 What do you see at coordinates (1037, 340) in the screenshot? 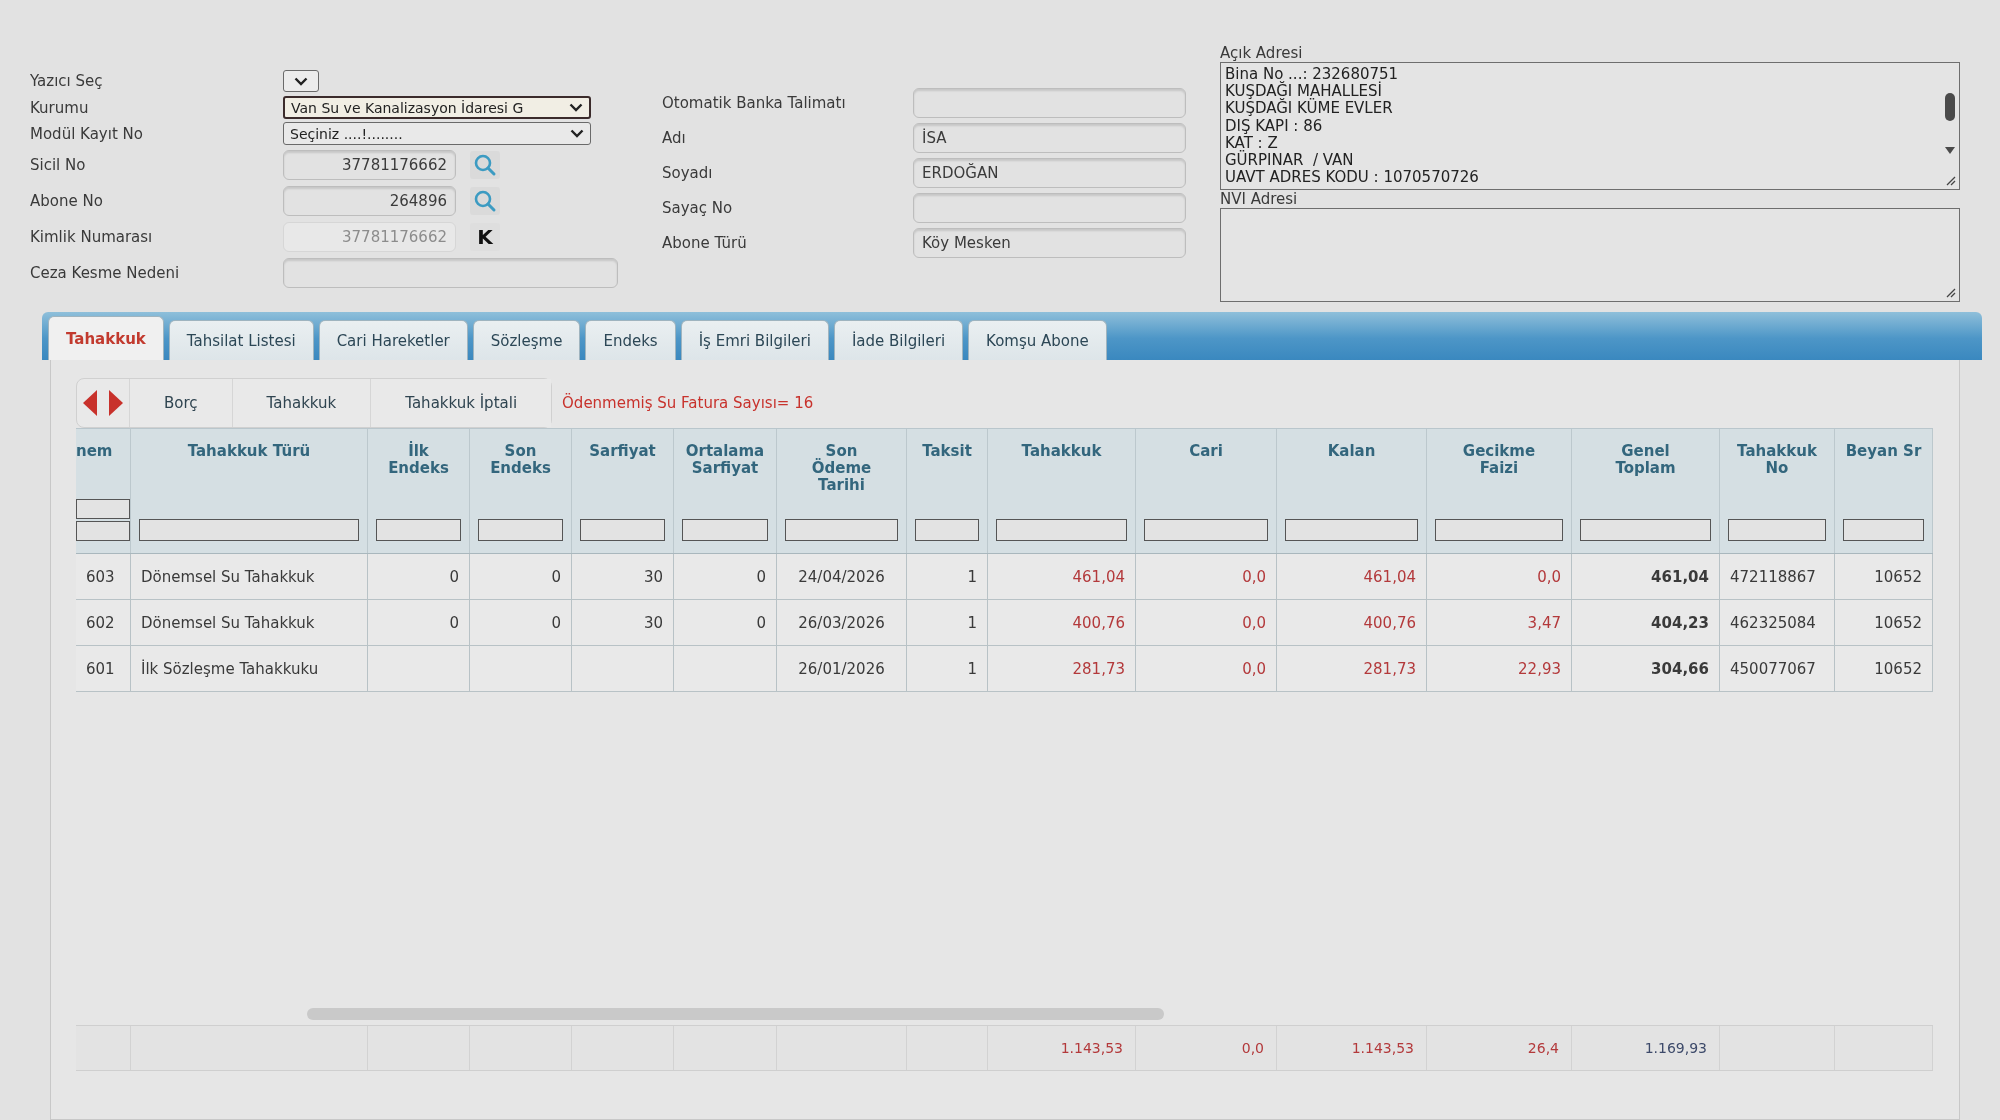
I see `tab: Komşu Abone` at bounding box center [1037, 340].